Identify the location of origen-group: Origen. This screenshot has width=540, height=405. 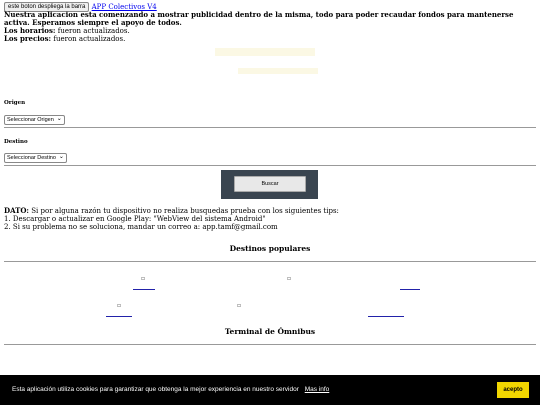
(14, 103).